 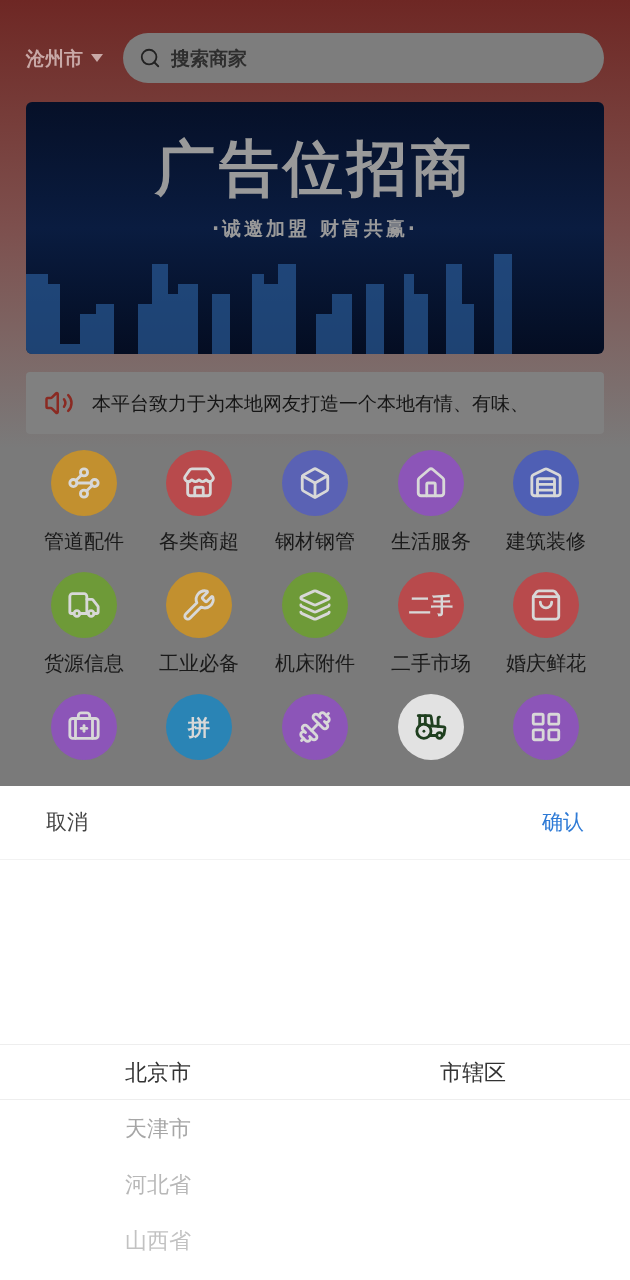 I want to click on banner-title: 广告位招商, so click(x=314, y=168).